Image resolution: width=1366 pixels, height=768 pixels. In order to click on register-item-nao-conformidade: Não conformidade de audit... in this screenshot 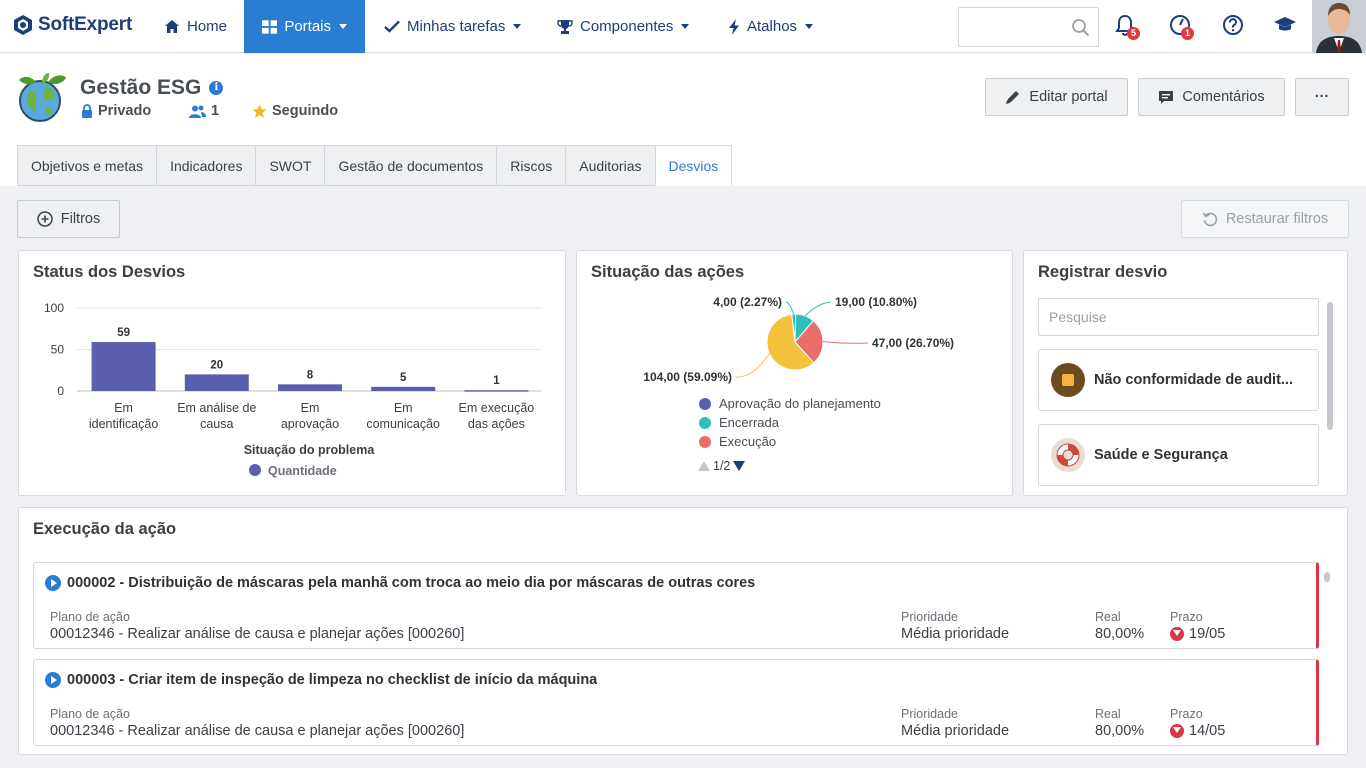, I will do `click(1178, 380)`.